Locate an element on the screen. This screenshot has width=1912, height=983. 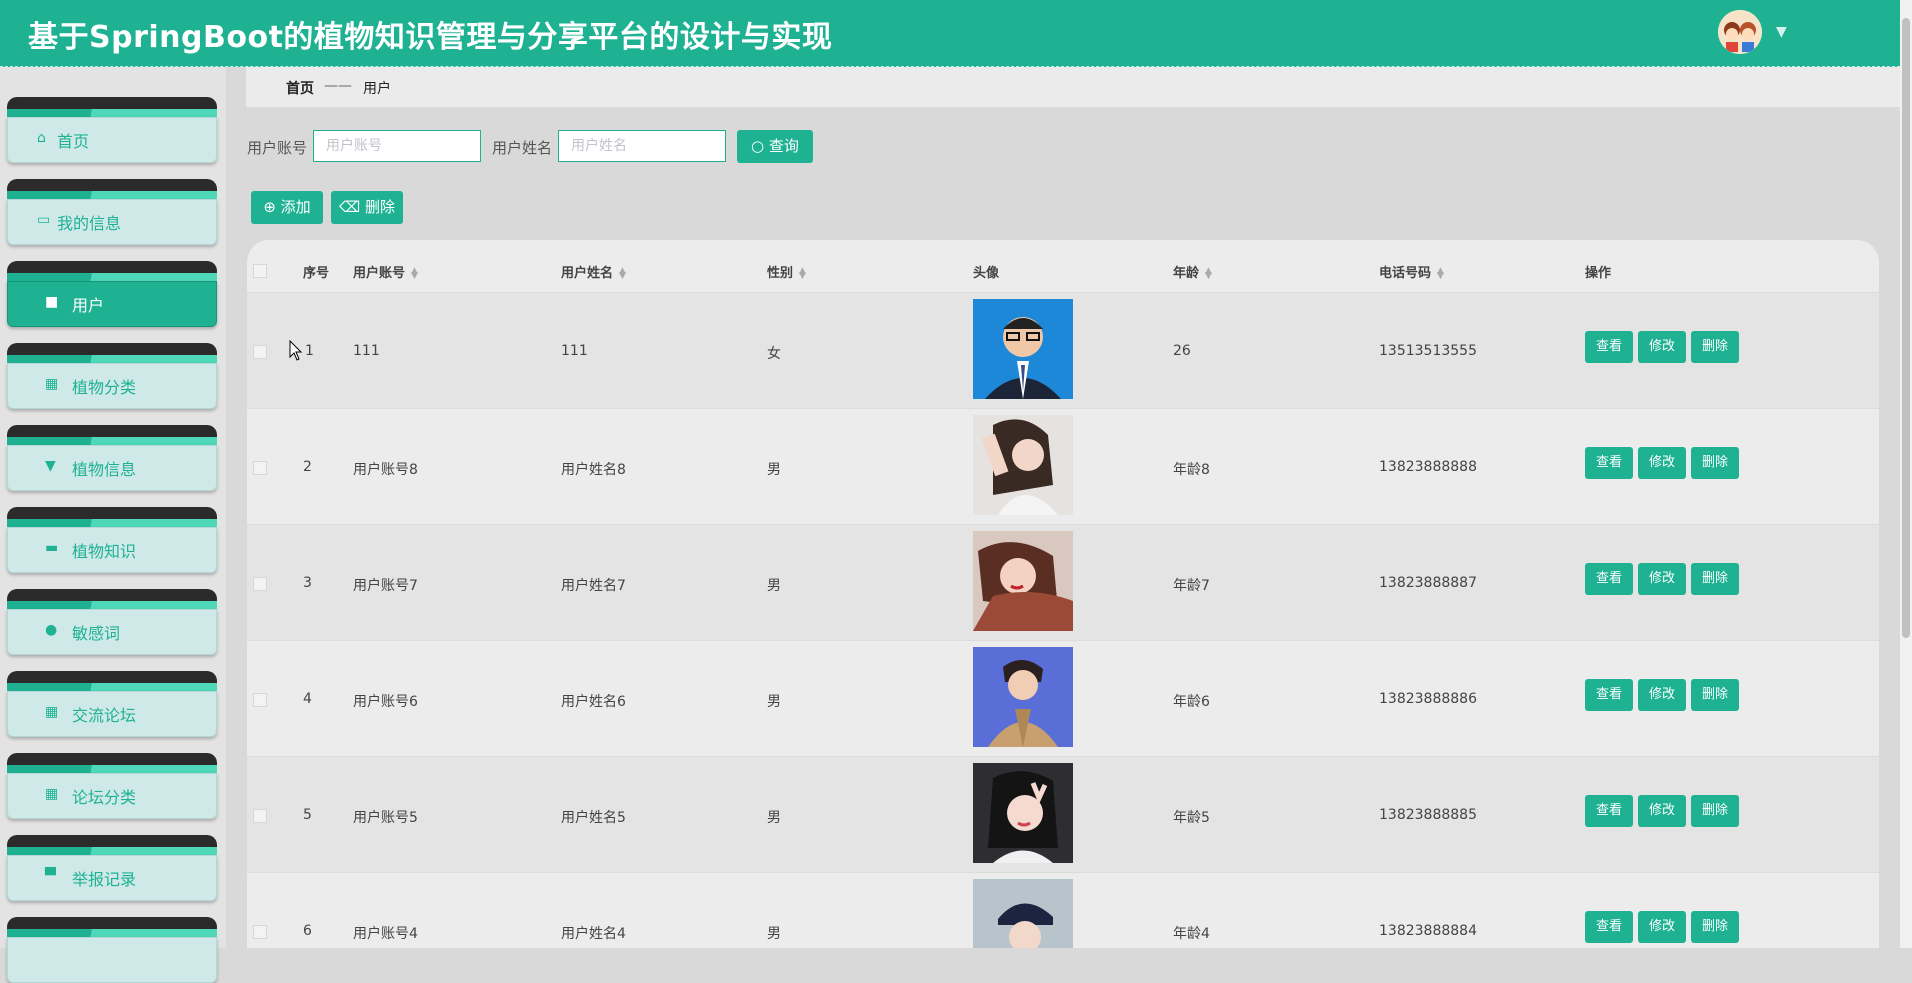
sidebar-item-more is located at coordinates (112, 950).